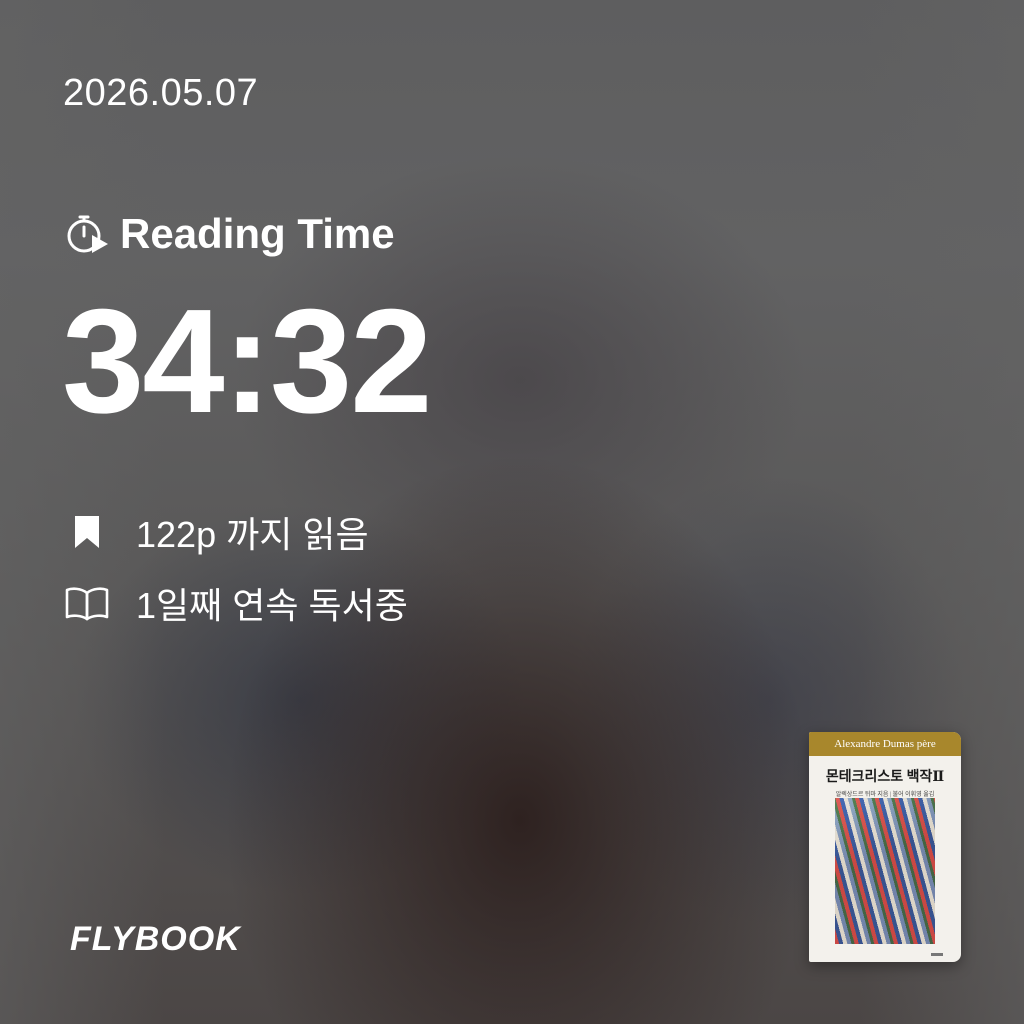 The height and width of the screenshot is (1024, 1024). What do you see at coordinates (272, 605) in the screenshot?
I see `streak-text: 1일째 연속 독서중` at bounding box center [272, 605].